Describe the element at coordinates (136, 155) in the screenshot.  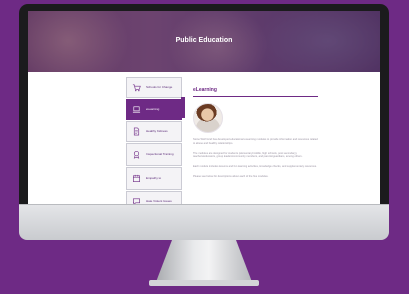
I see `award-icon` at that location.